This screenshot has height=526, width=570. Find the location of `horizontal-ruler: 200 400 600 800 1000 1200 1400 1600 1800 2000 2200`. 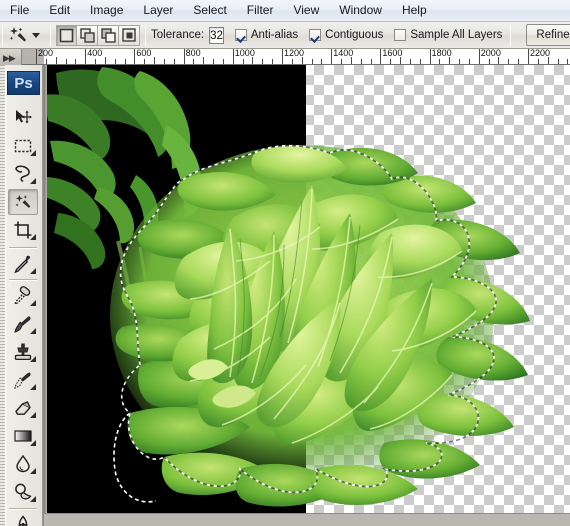

horizontal-ruler: 200 400 600 800 1000 1200 1400 1600 1800 2000 2200 is located at coordinates (285, 57).